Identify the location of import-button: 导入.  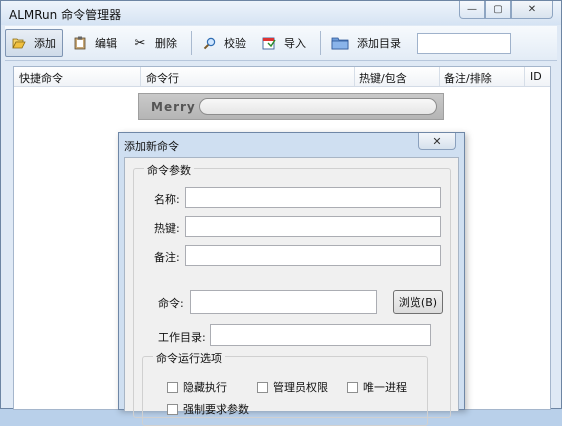
(284, 43).